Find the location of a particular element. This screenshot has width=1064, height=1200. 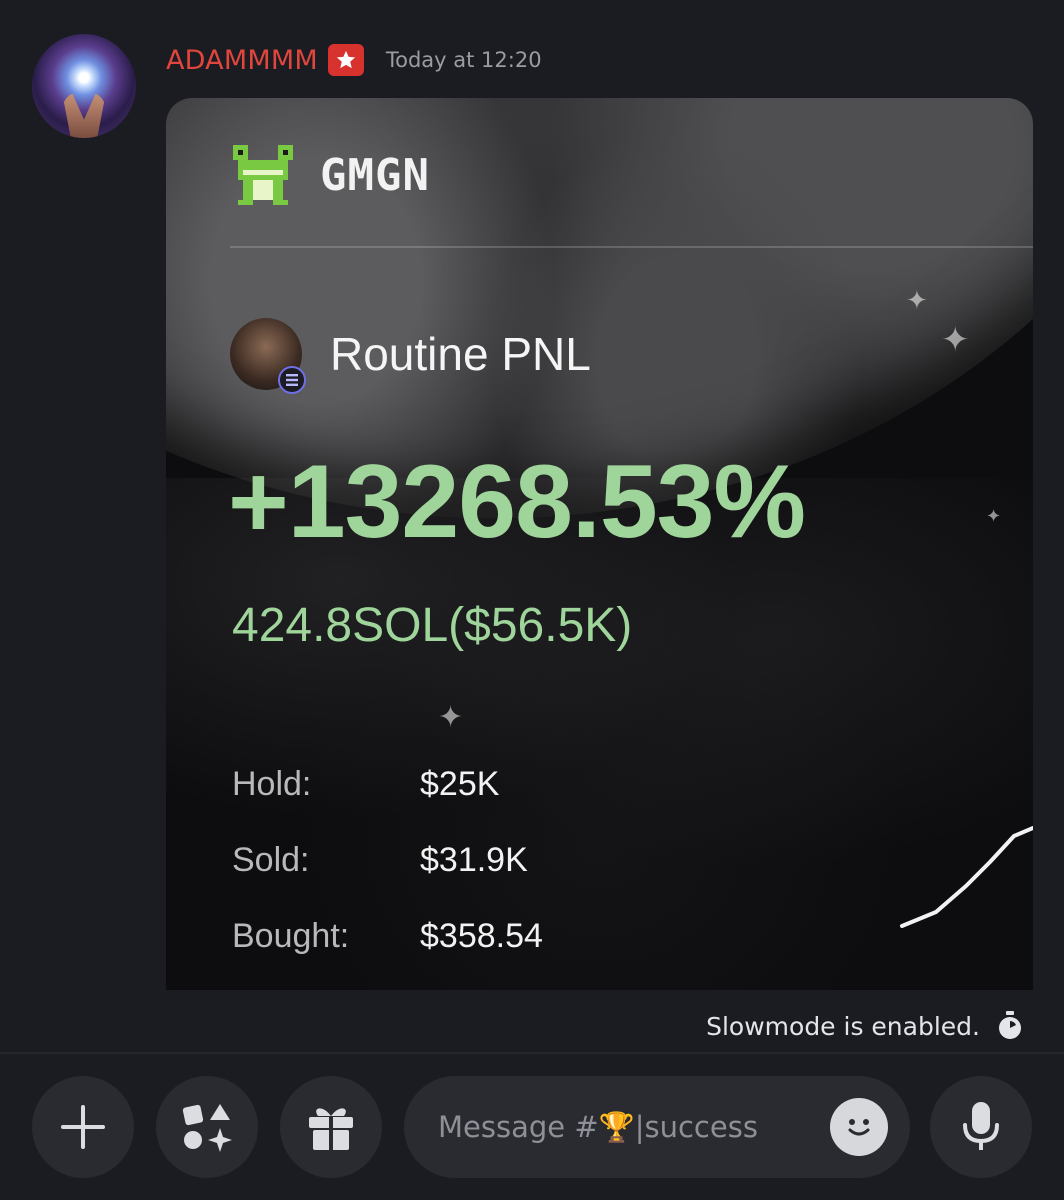

stat-row-bought: Bought: $358.54 is located at coordinates (387, 936).